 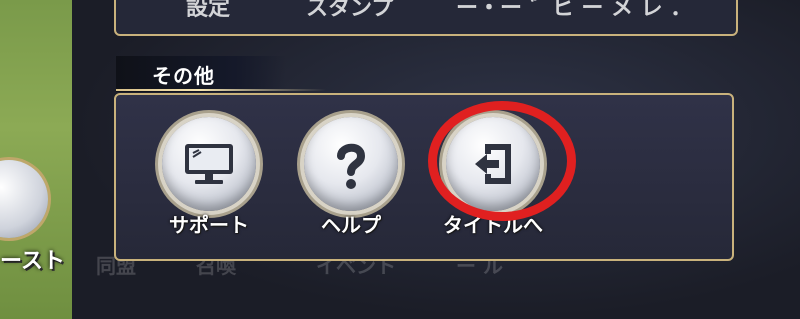 I want to click on help-medal, so click(x=351, y=164).